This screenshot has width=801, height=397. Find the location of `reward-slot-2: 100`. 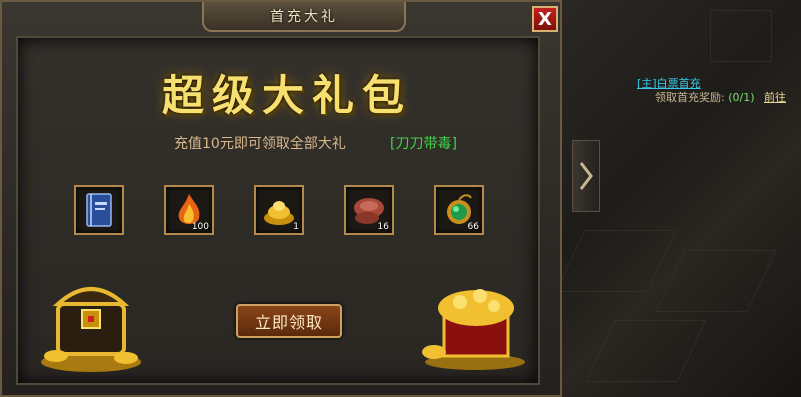

reward-slot-2: 100 is located at coordinates (189, 210).